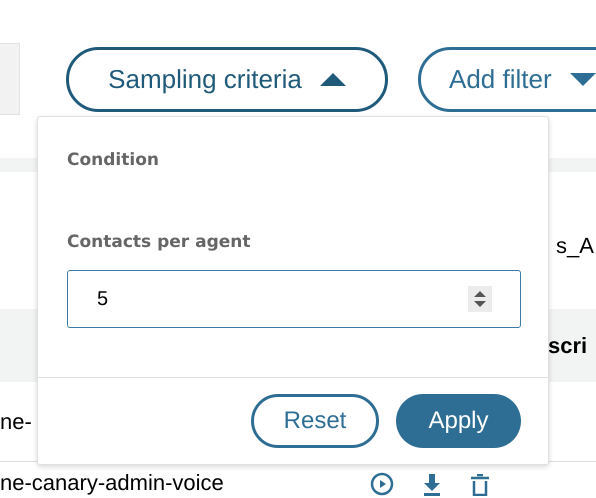 The height and width of the screenshot is (498, 596). Describe the element at coordinates (315, 421) in the screenshot. I see `reset-button: Reset` at that location.